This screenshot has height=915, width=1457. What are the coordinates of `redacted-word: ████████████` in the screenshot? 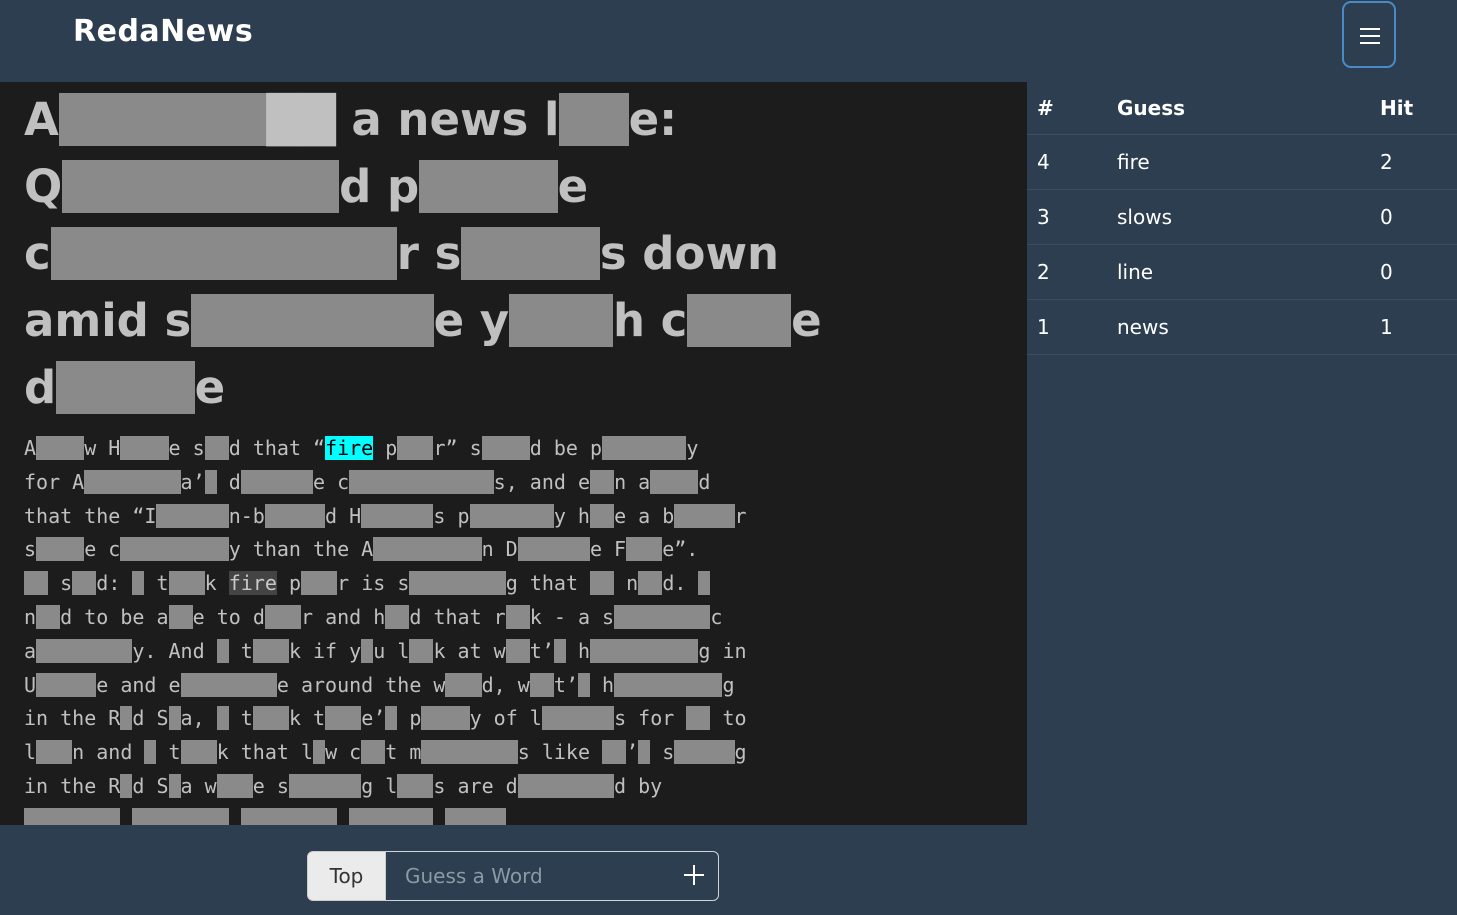 It's located at (421, 481).